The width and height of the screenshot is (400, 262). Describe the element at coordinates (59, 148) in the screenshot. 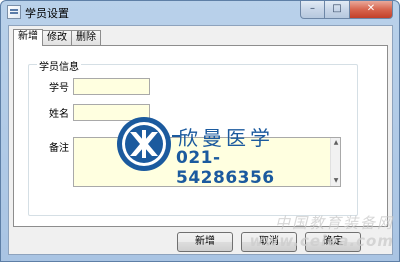

I see `notes-label: 备注` at that location.